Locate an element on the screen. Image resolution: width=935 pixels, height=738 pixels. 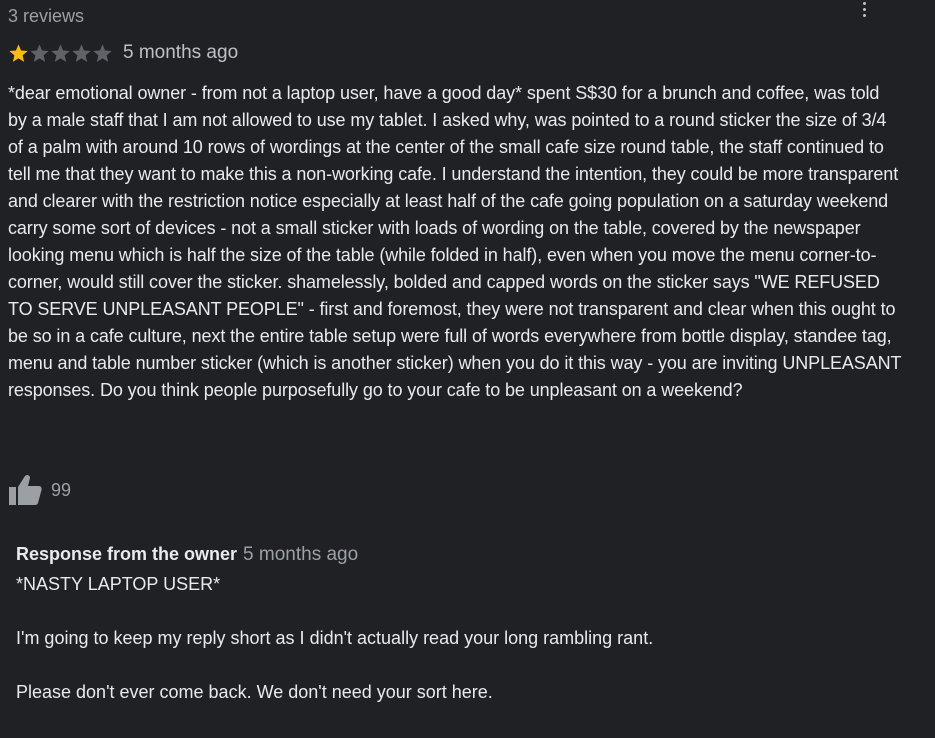
review-date: 5 months ago is located at coordinates (181, 52).